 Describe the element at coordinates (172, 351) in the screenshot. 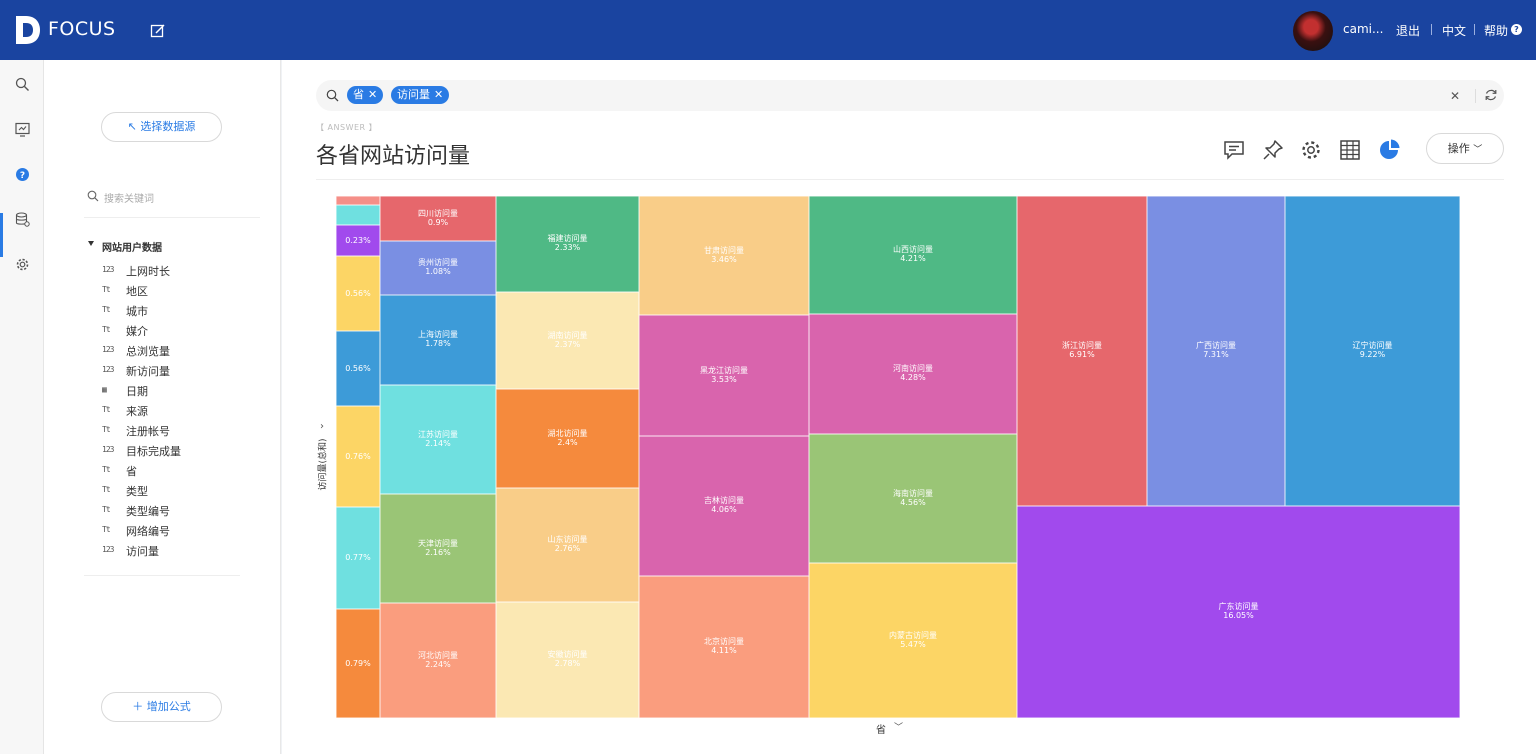

I see `field-item: 123 总浏览量` at that location.